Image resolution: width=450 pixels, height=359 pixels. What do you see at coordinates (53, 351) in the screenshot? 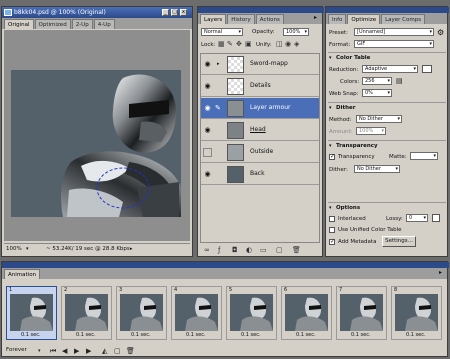
I see `first-frame-icon: ⏮` at bounding box center [53, 351].